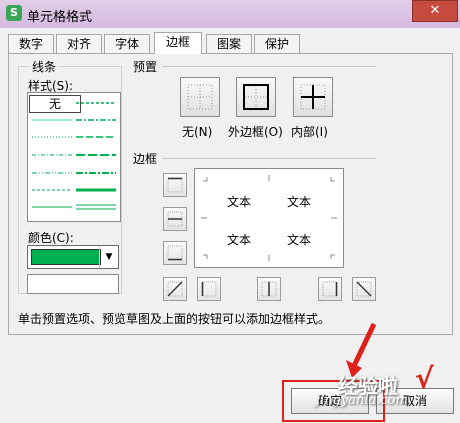 This screenshot has width=460, height=423. I want to click on tab-font: 字体, so click(127, 43).